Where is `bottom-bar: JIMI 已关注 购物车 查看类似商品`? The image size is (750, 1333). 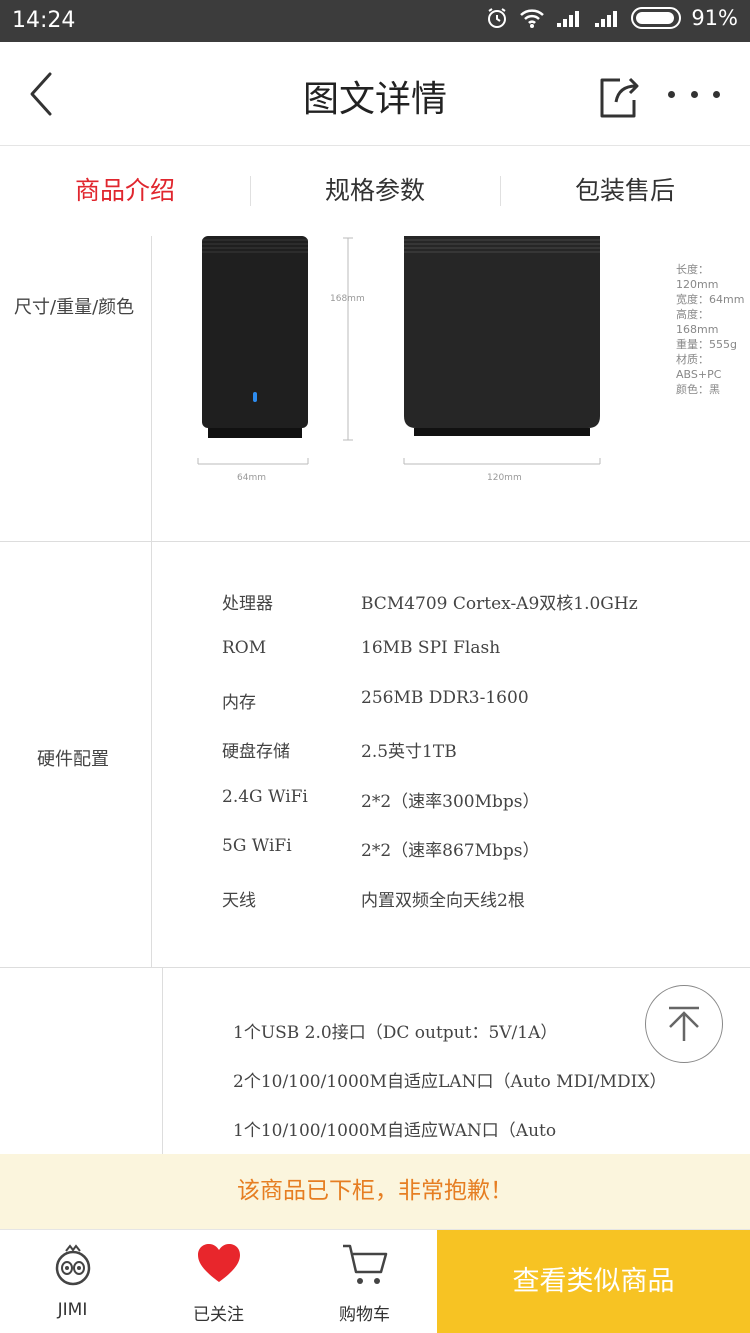
bottom-bar: JIMI 已关注 购物车 查看类似商品 is located at coordinates (375, 1281).